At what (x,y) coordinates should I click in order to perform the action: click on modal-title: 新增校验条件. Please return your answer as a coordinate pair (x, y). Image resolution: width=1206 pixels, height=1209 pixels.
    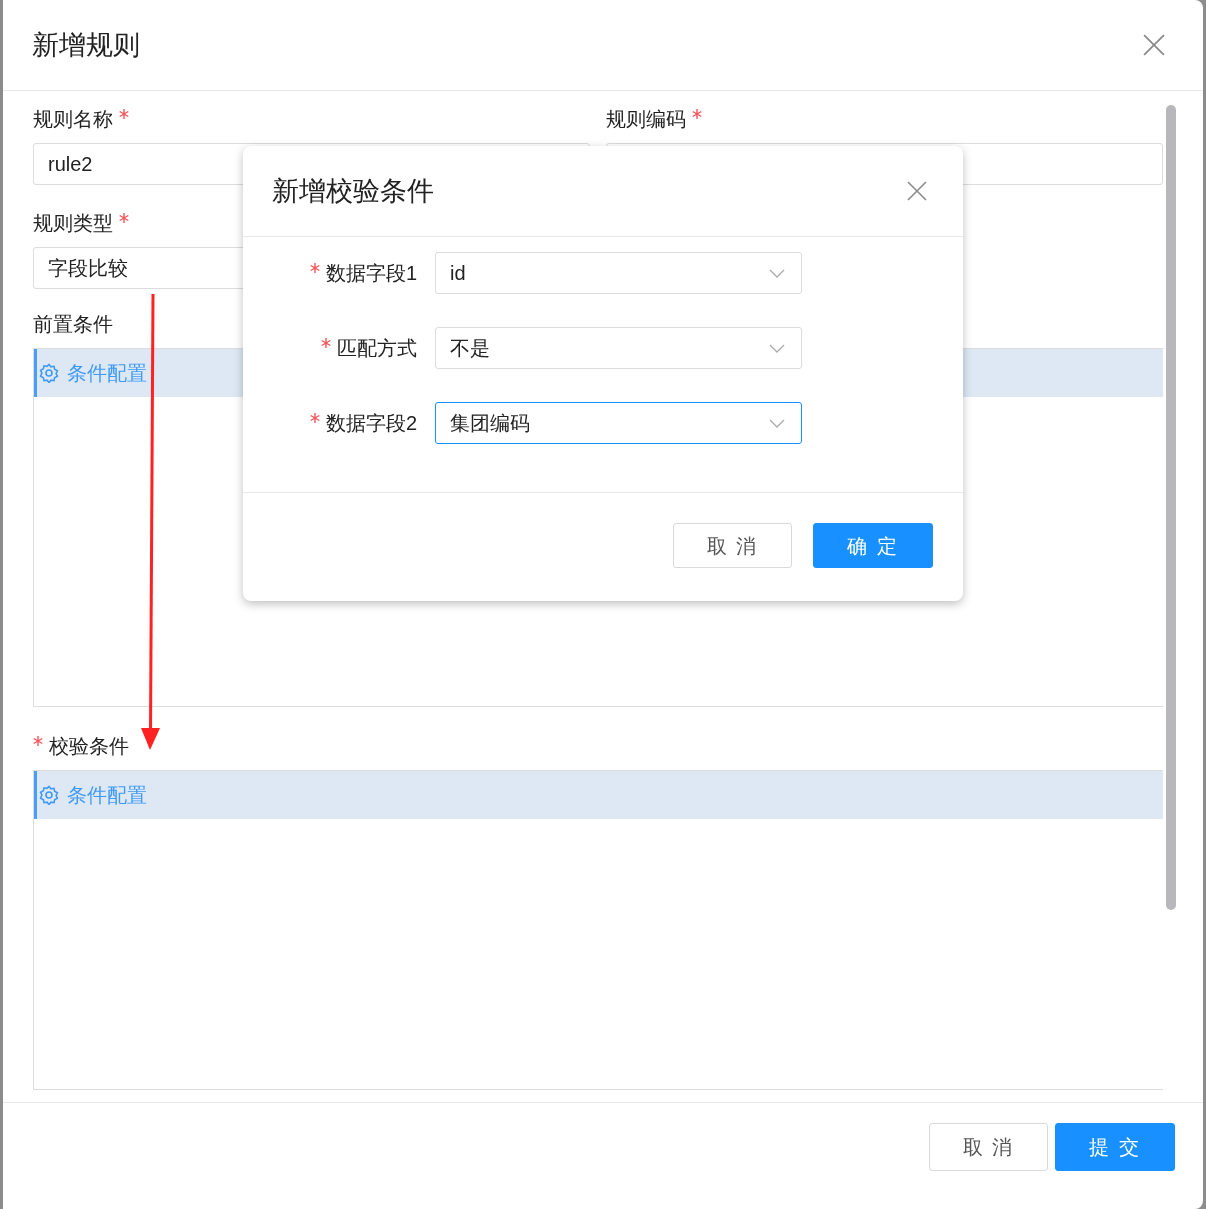
    Looking at the image, I should click on (353, 191).